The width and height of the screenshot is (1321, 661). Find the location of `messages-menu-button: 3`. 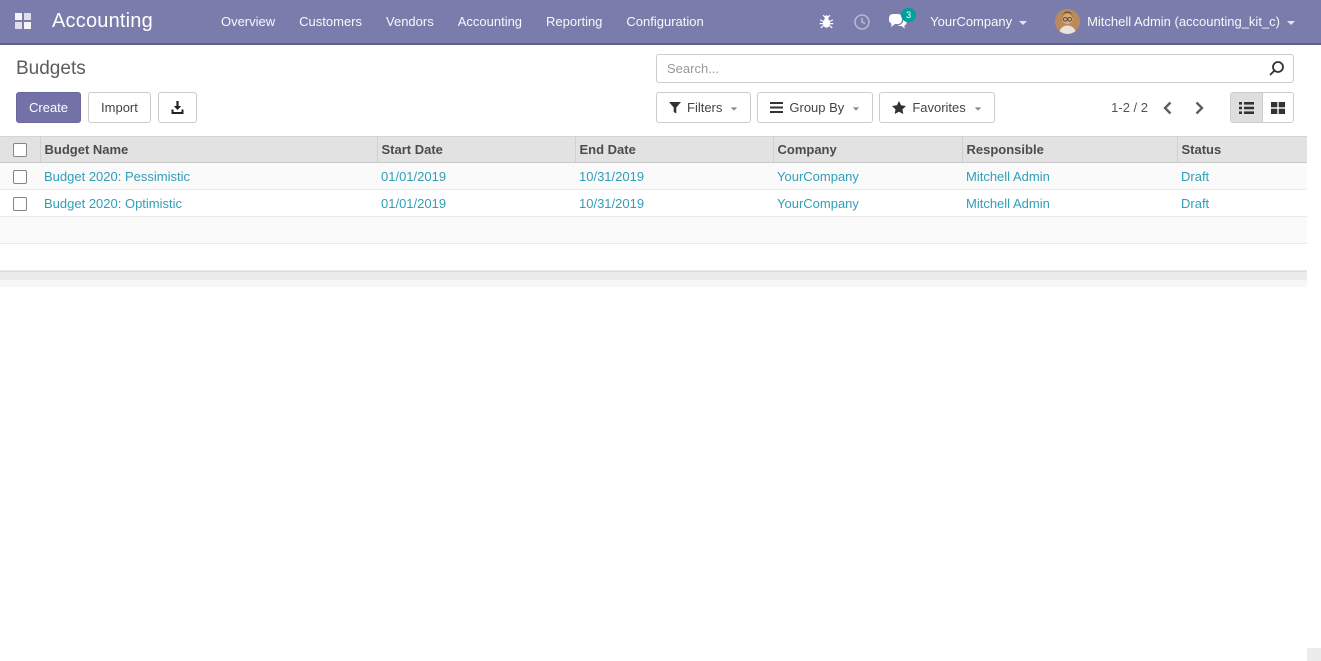

messages-menu-button: 3 is located at coordinates (899, 22).